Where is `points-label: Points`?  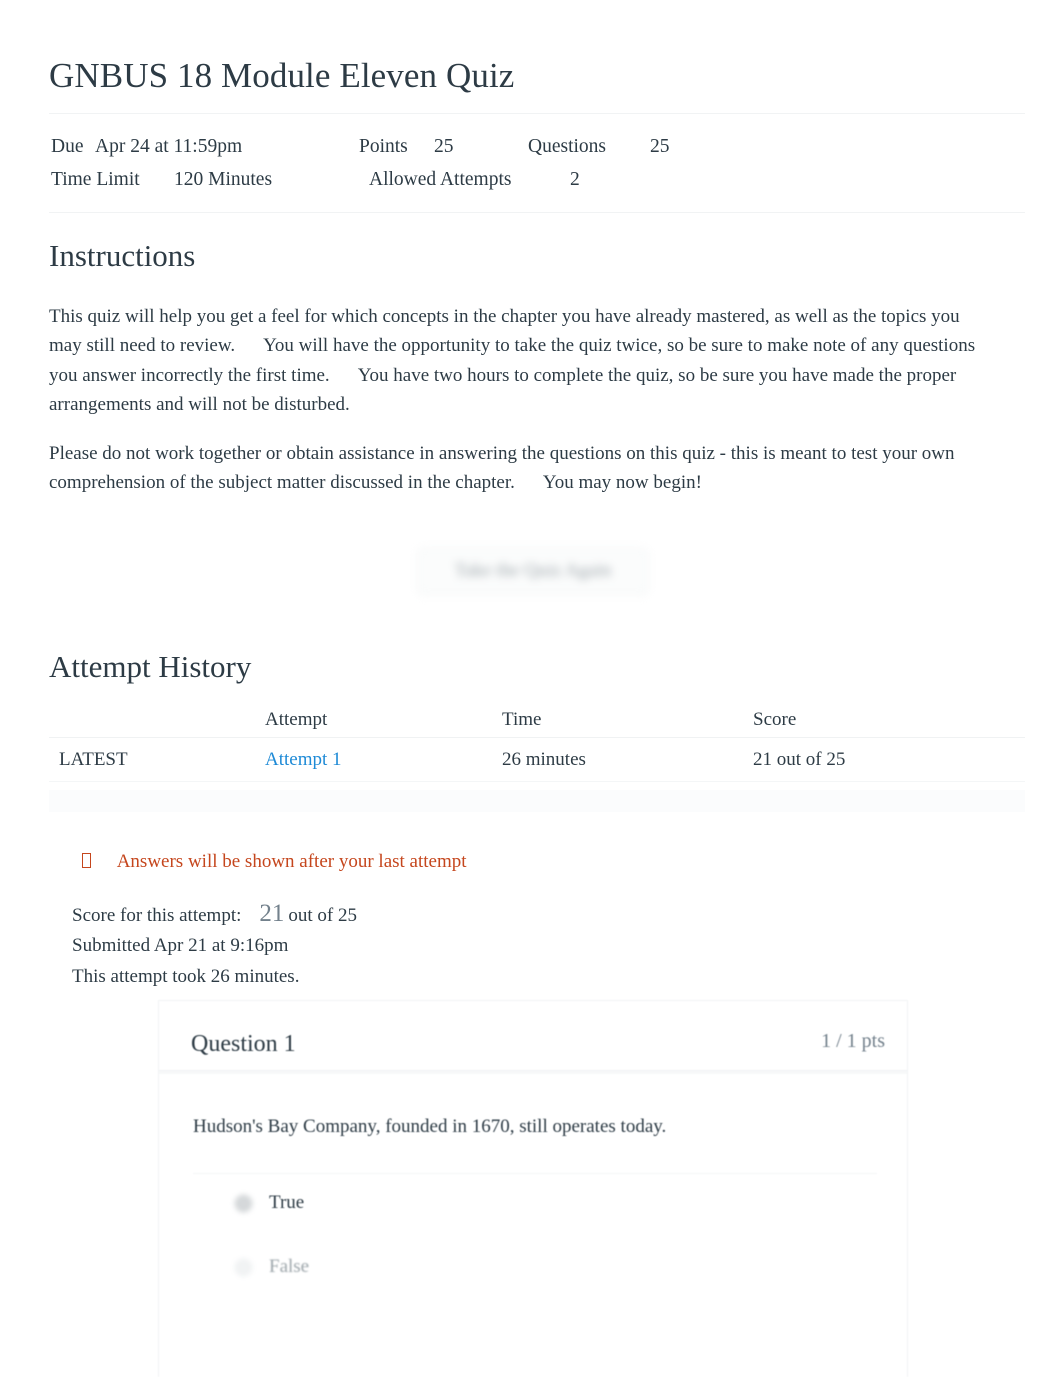
points-label: Points is located at coordinates (383, 146).